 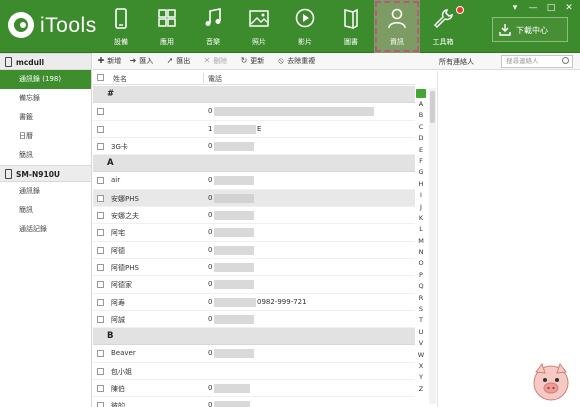 What do you see at coordinates (537, 61) in the screenshot?
I see `search-input: 搜尋連絡人` at bounding box center [537, 61].